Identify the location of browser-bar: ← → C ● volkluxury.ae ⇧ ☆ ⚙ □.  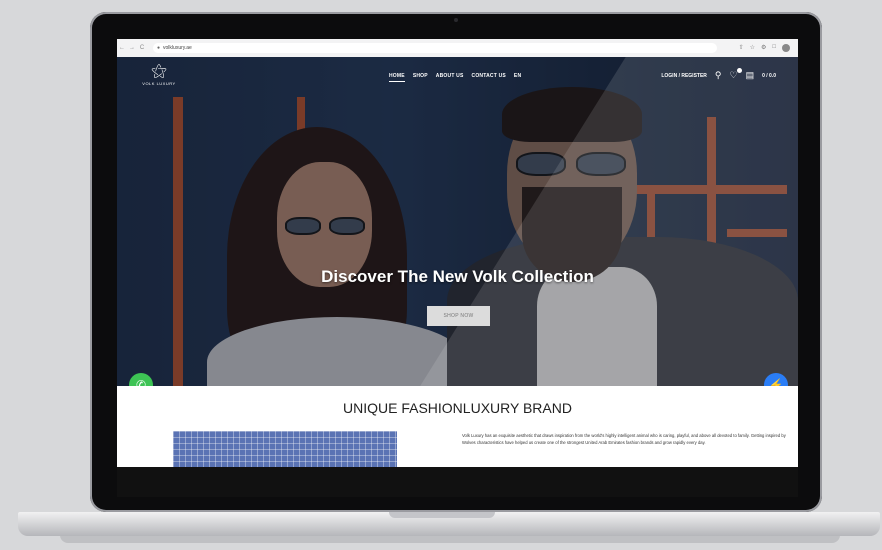
(457, 48).